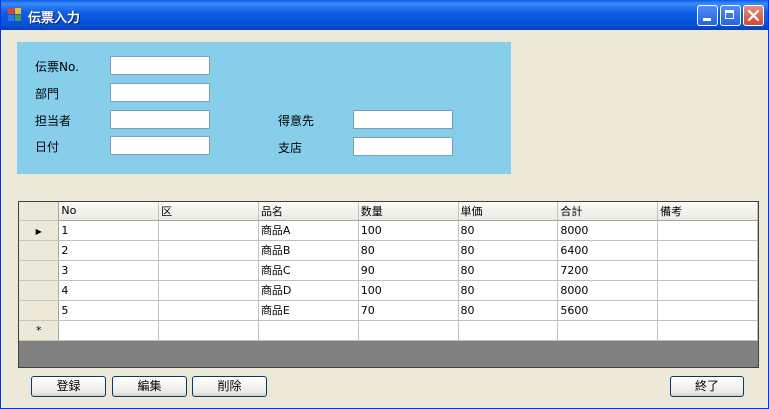 Image resolution: width=769 pixels, height=409 pixels. What do you see at coordinates (308, 230) in the screenshot?
I see `cell-item-name: 商品A` at bounding box center [308, 230].